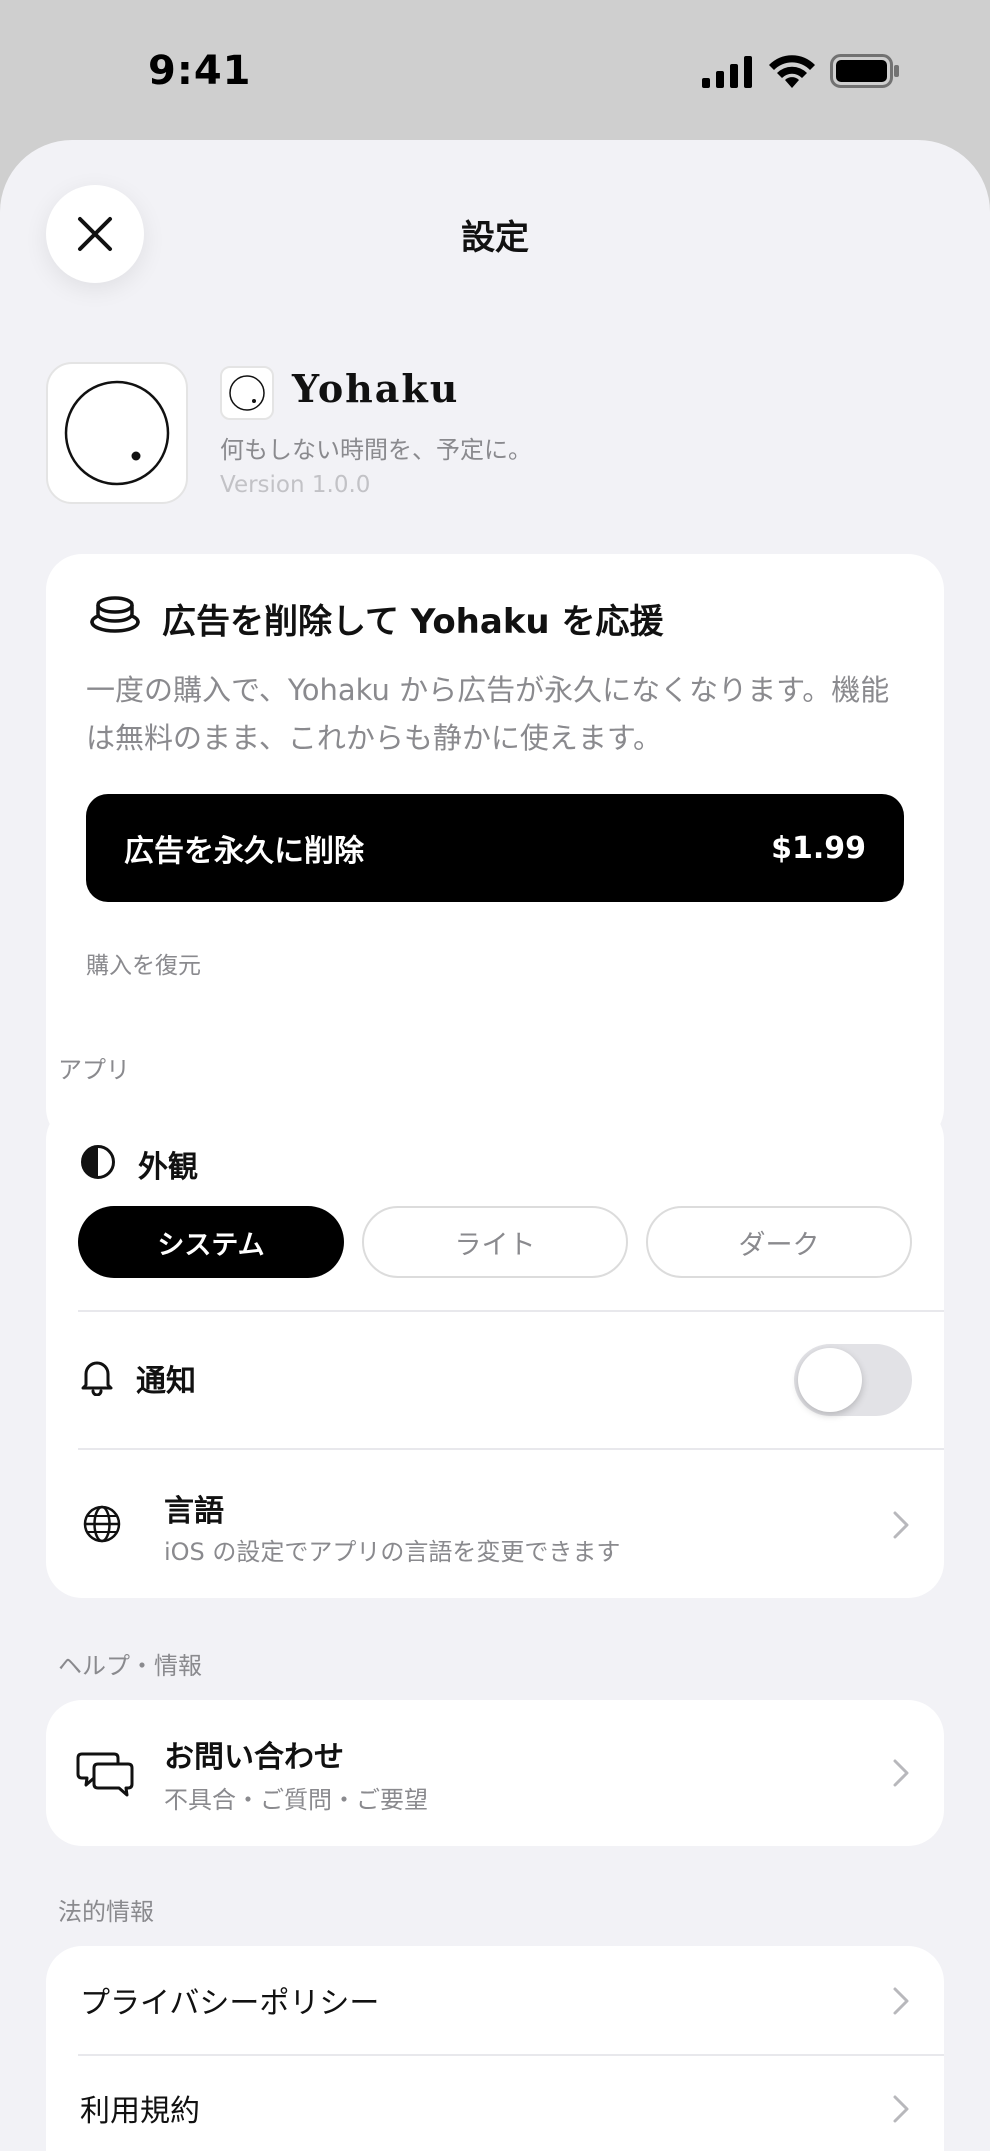  Describe the element at coordinates (296, 1800) in the screenshot. I see `contact-subtitle: 不具合・ご質問・ご要望` at that location.